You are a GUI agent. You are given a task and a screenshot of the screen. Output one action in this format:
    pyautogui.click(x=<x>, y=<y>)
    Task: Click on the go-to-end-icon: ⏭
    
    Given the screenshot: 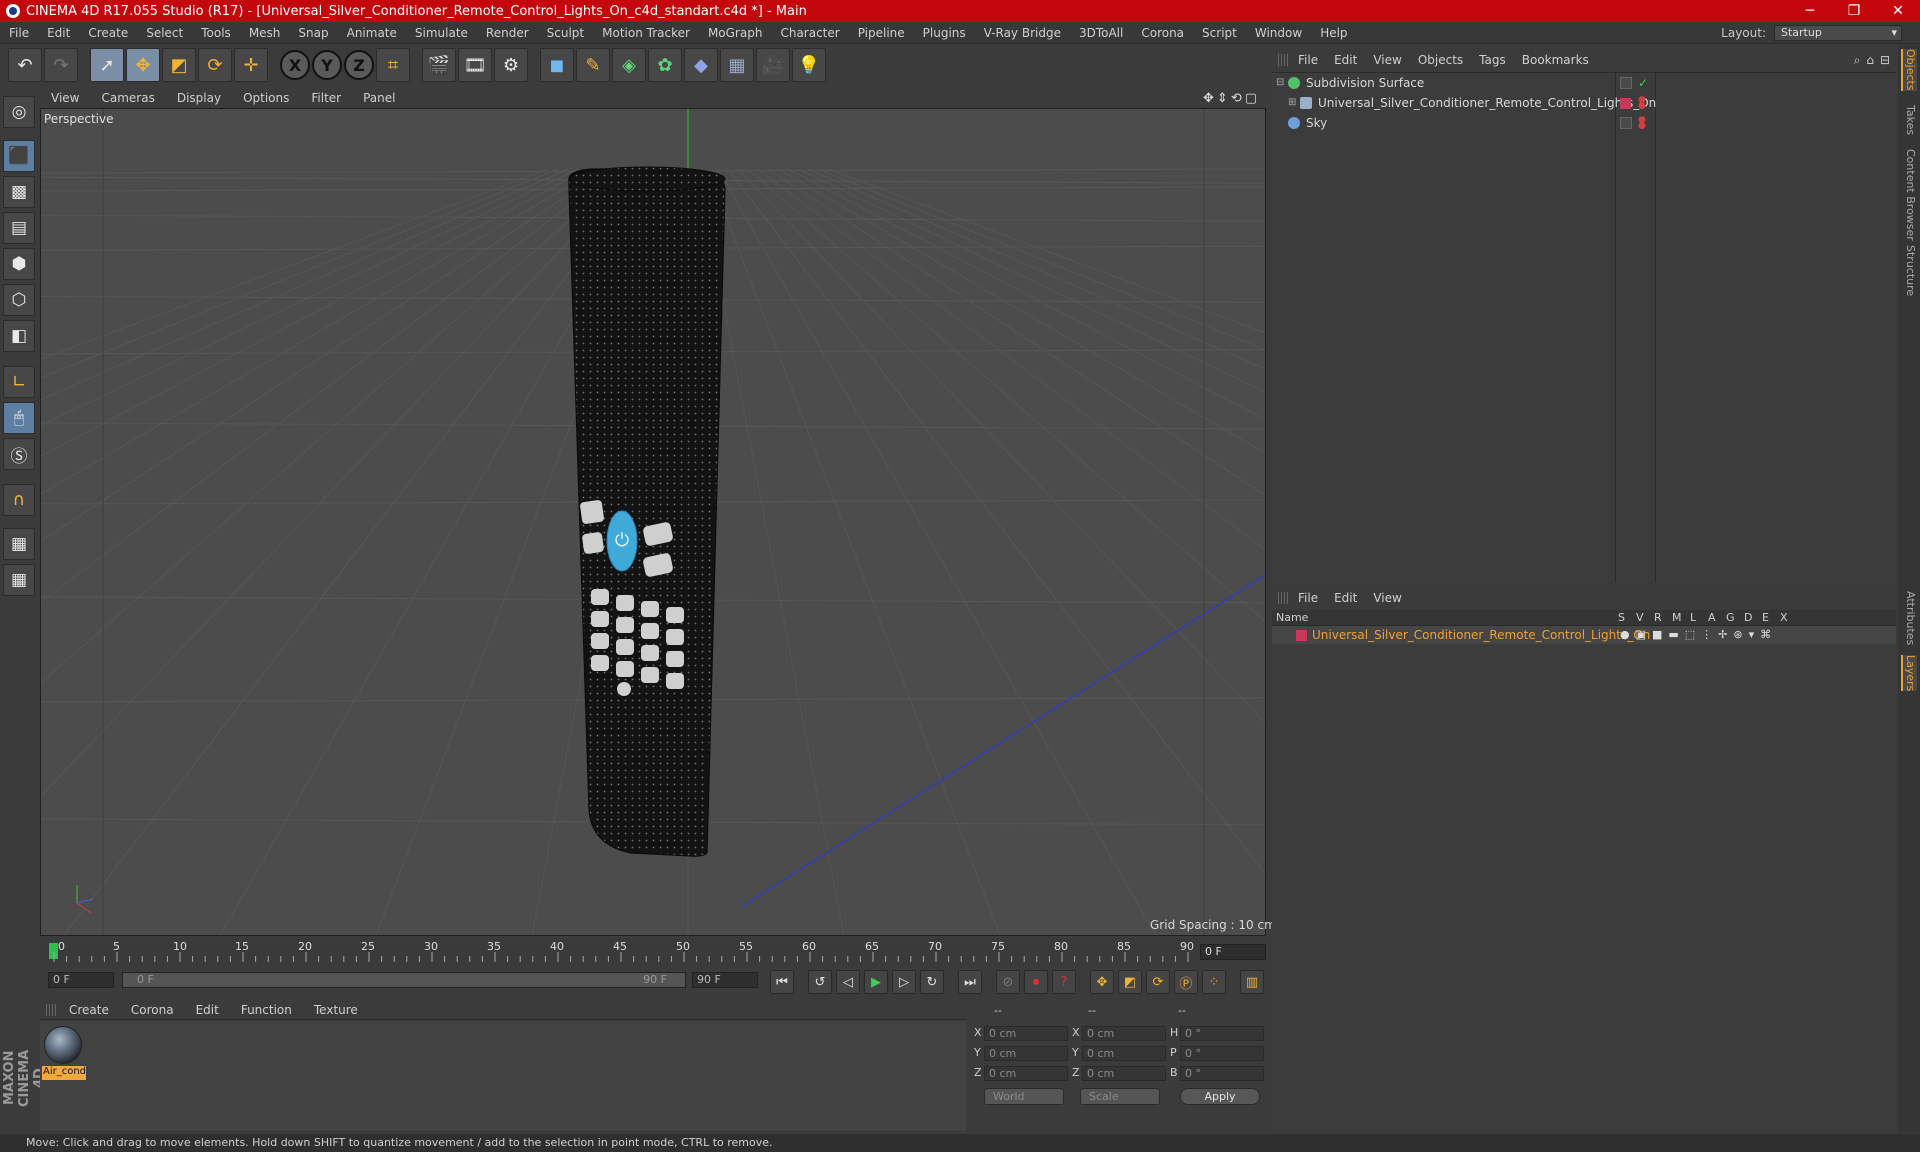 What is the action you would take?
    pyautogui.click(x=970, y=982)
    